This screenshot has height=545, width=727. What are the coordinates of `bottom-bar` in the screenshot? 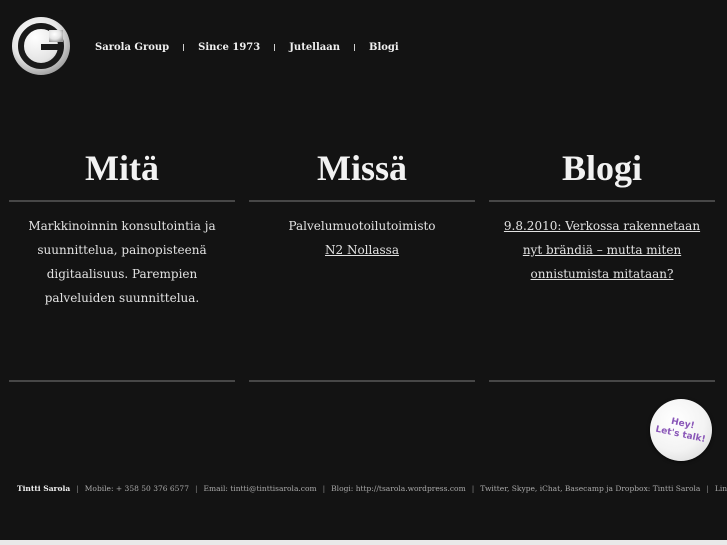 It's located at (363, 542).